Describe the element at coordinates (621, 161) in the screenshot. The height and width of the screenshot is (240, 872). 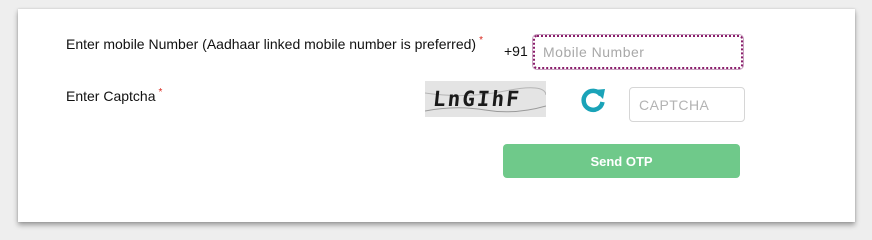
I see `send-otp-button: Send OTP` at that location.